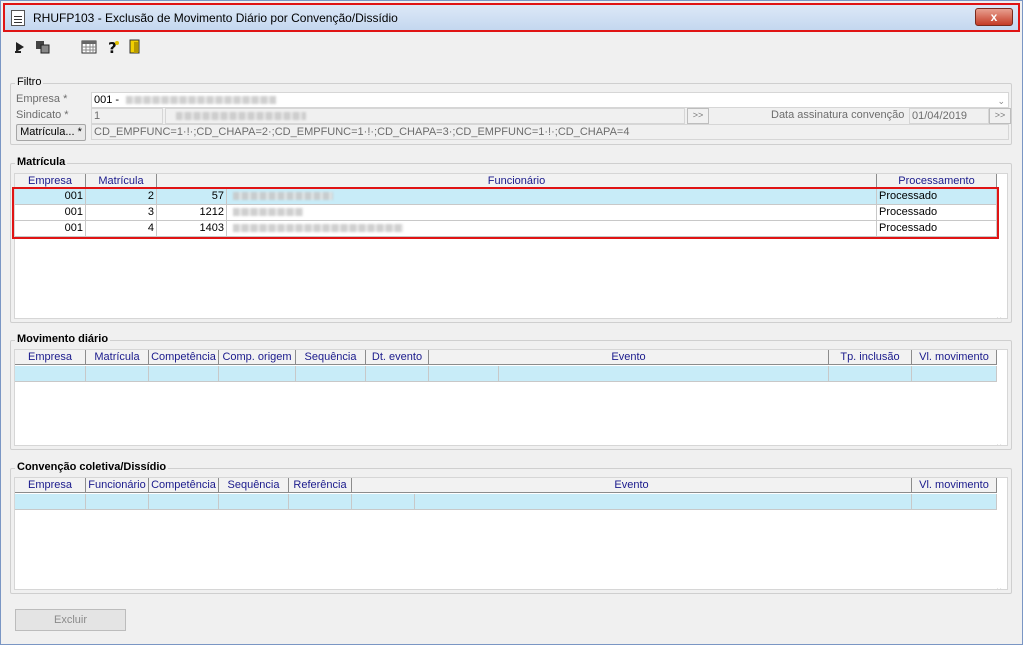 Image resolution: width=1023 pixels, height=645 pixels. I want to click on cell-funcionario-id: 1212, so click(192, 213).